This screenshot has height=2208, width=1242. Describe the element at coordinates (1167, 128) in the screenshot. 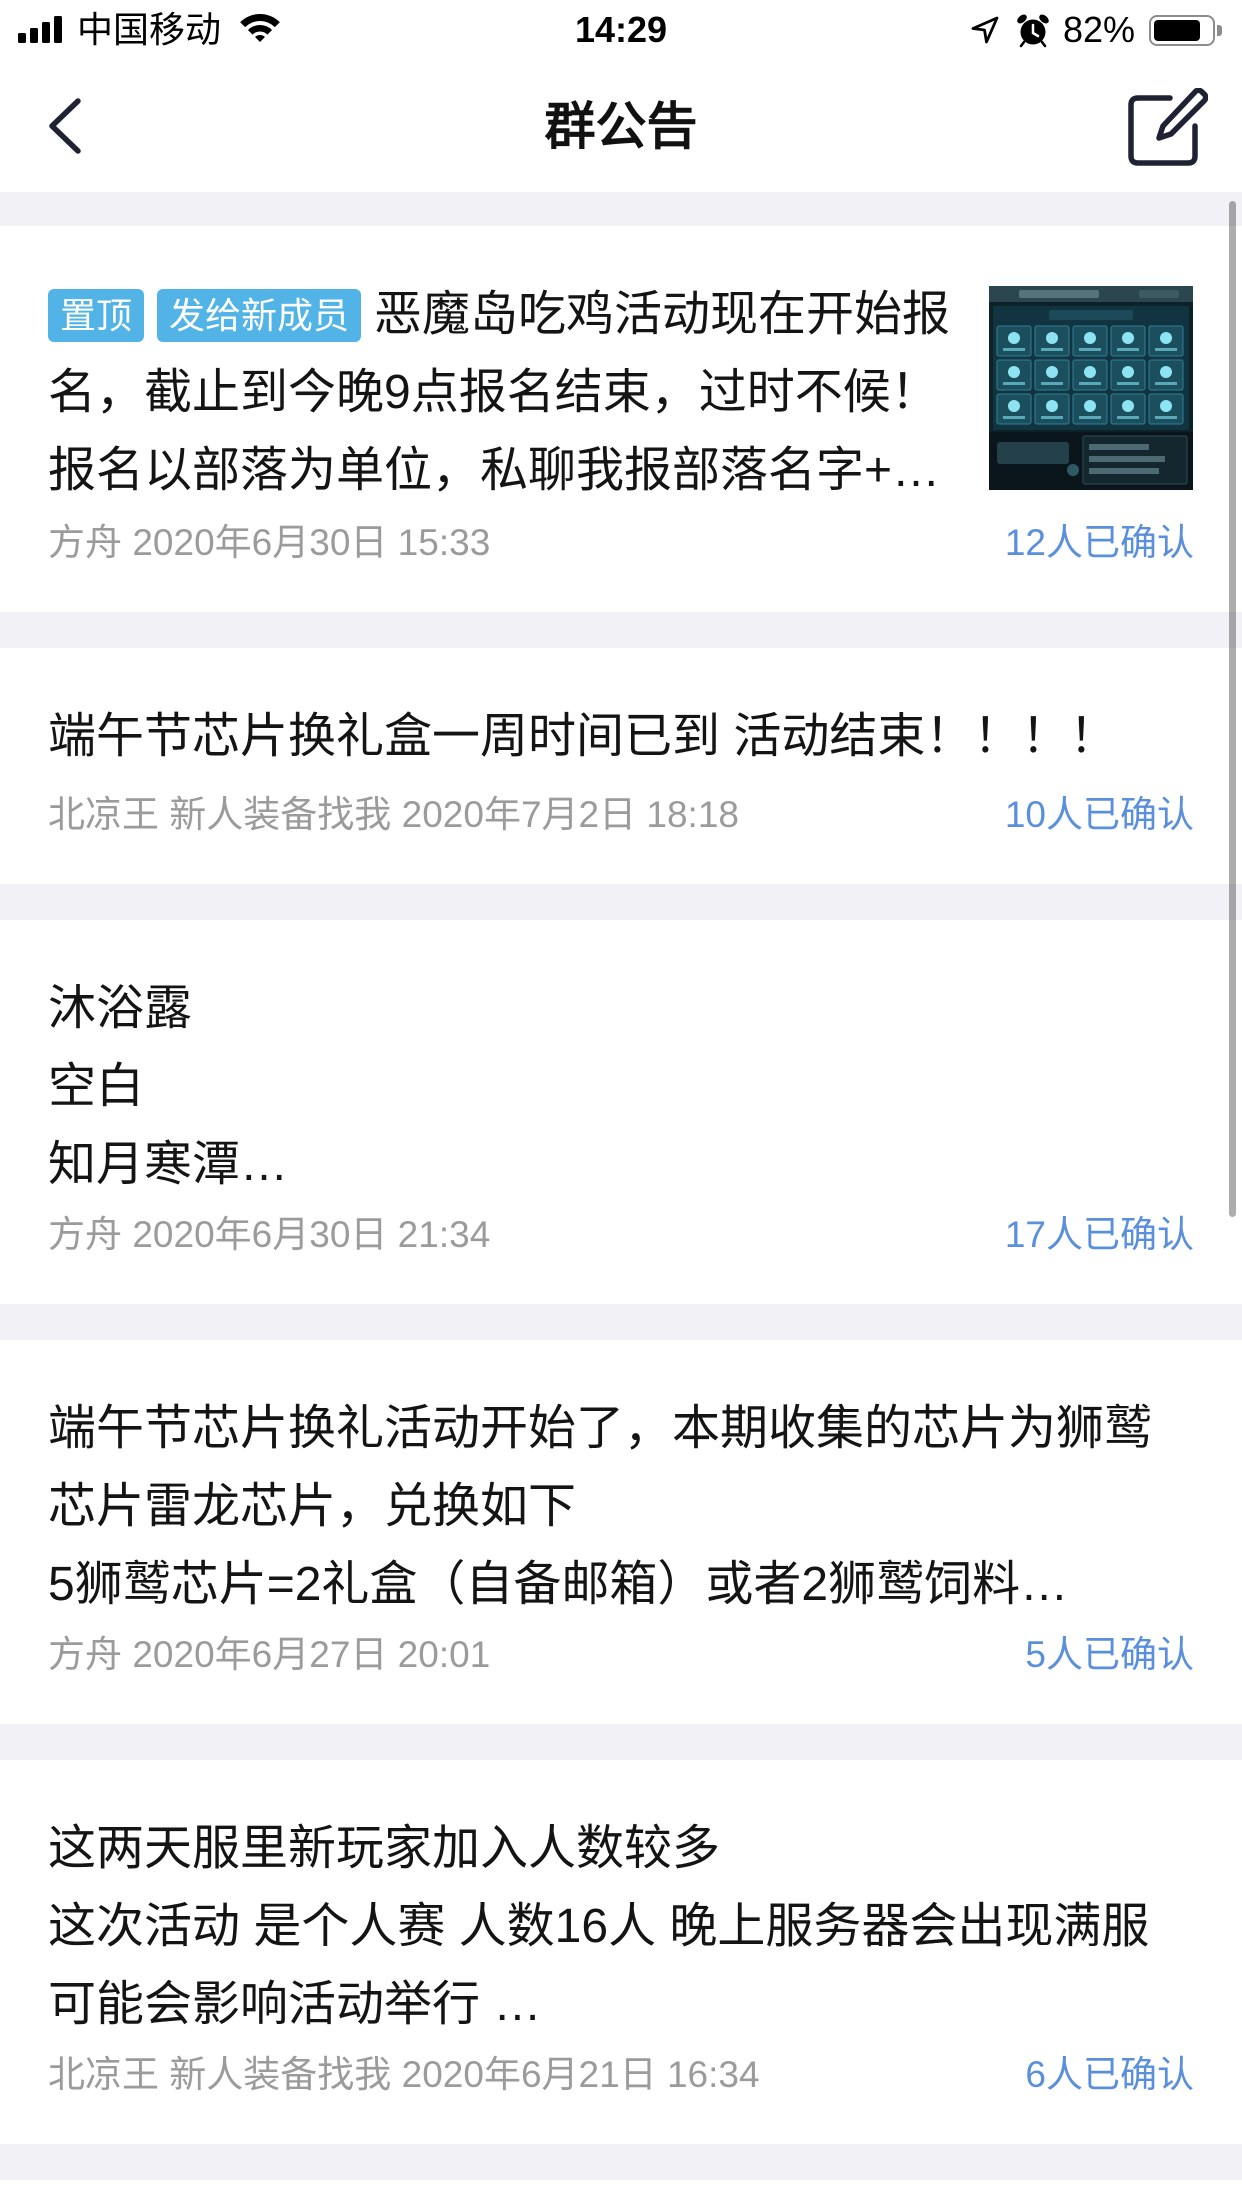

I see `compose-icon` at that location.